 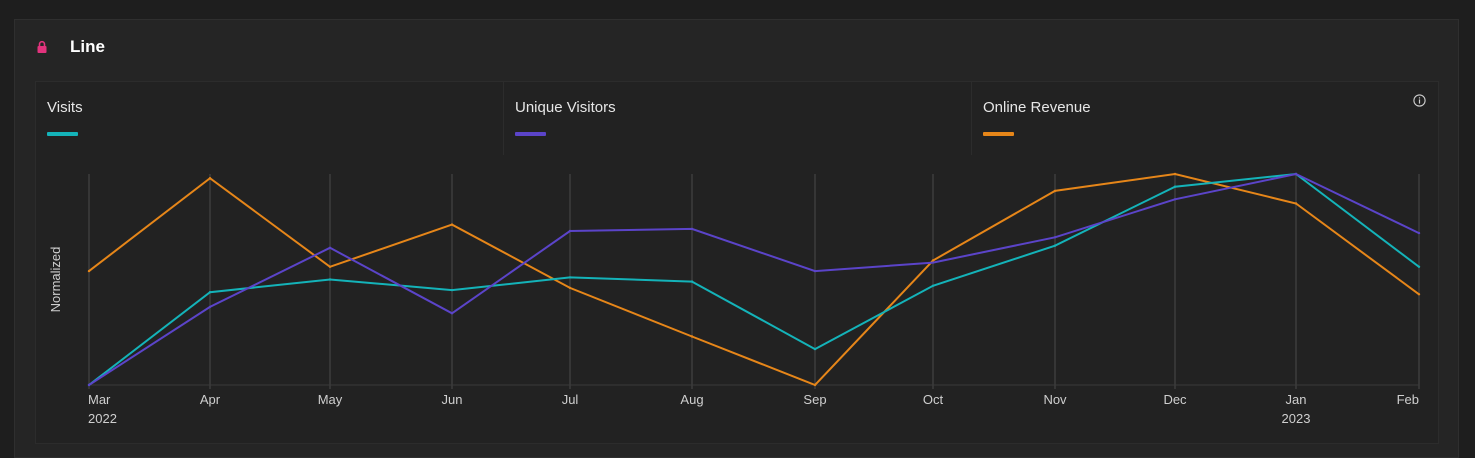 What do you see at coordinates (1206, 118) in the screenshot?
I see `legend-item-online-revenue: Online Revenue` at bounding box center [1206, 118].